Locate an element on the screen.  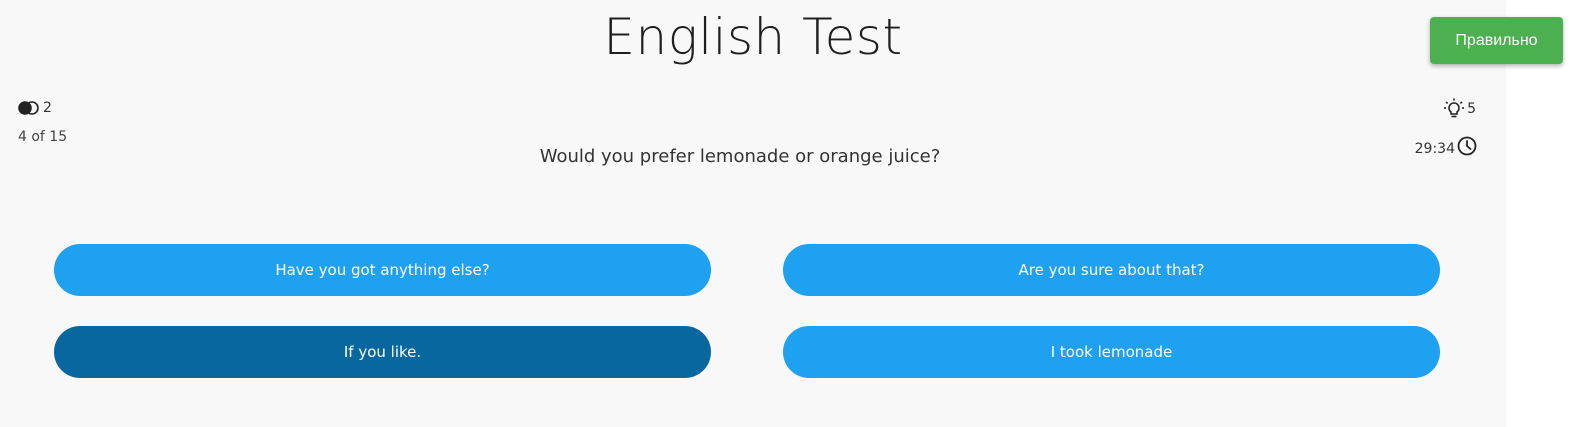
question-progress: 4 of 15 is located at coordinates (43, 137).